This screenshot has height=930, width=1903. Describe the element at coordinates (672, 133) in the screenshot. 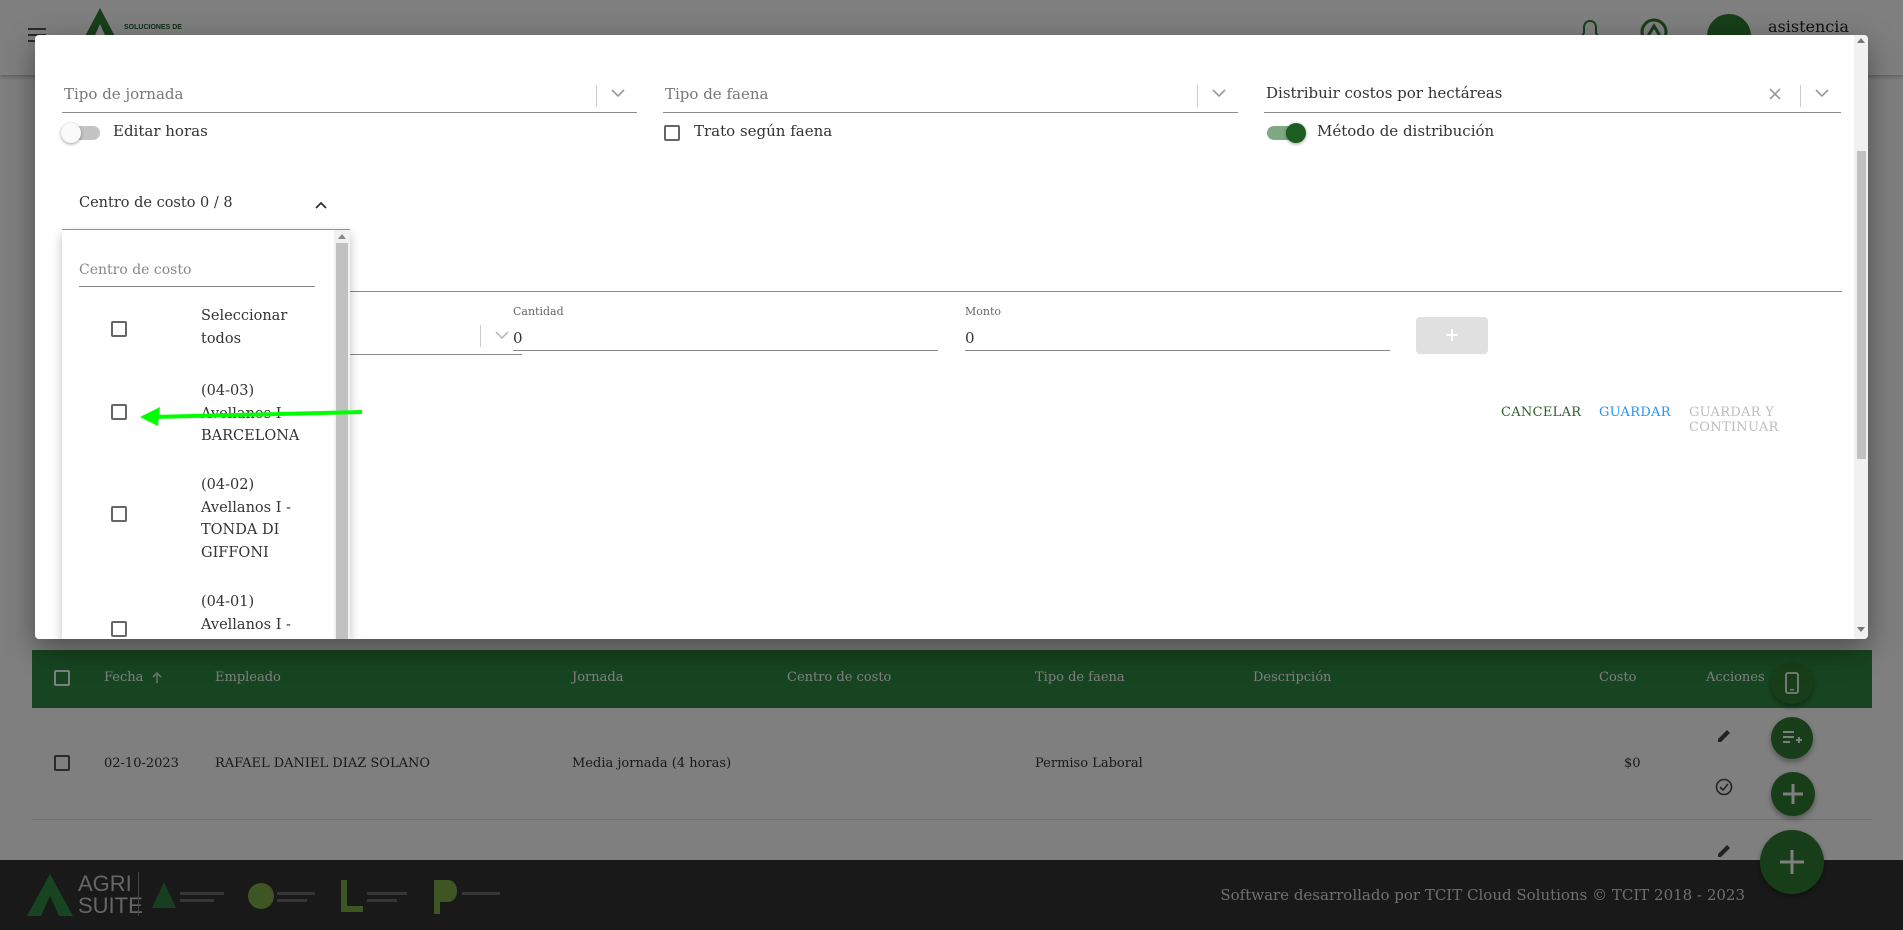

I see `trato-faena-checkbox` at that location.